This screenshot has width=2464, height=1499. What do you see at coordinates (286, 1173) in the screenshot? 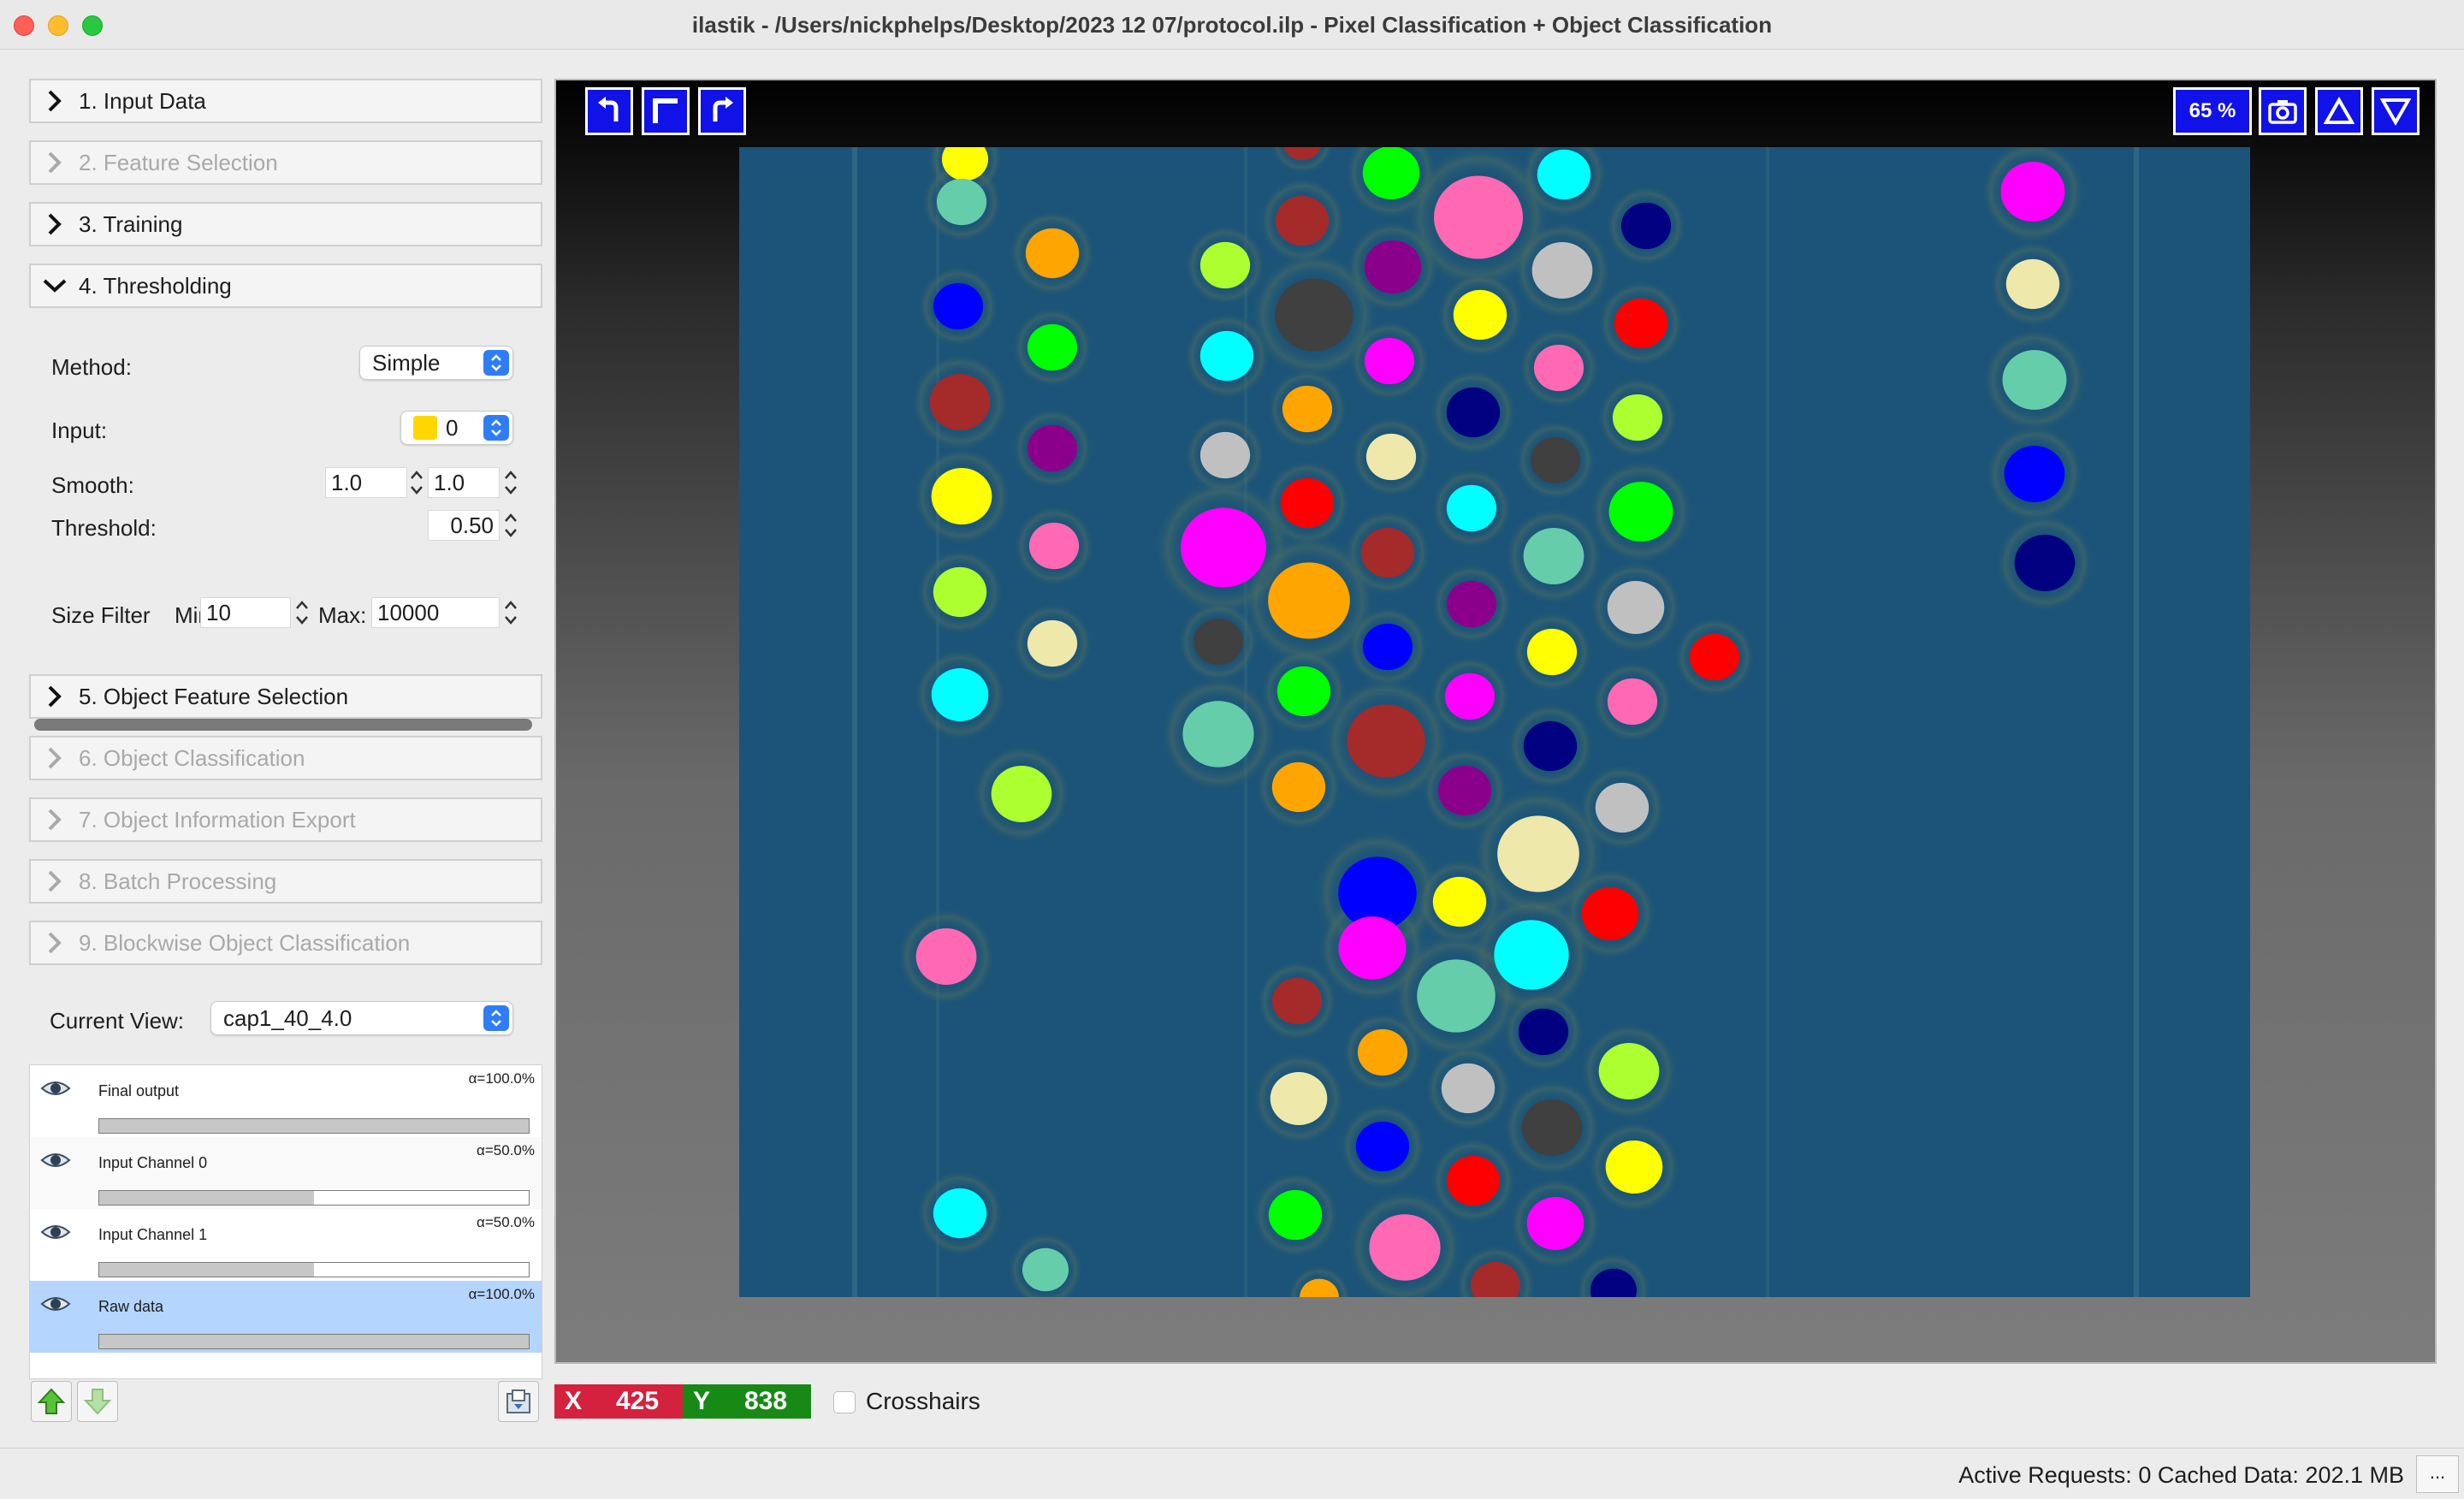
I see `layer-item: Input Channel 0 α=50.0%` at bounding box center [286, 1173].